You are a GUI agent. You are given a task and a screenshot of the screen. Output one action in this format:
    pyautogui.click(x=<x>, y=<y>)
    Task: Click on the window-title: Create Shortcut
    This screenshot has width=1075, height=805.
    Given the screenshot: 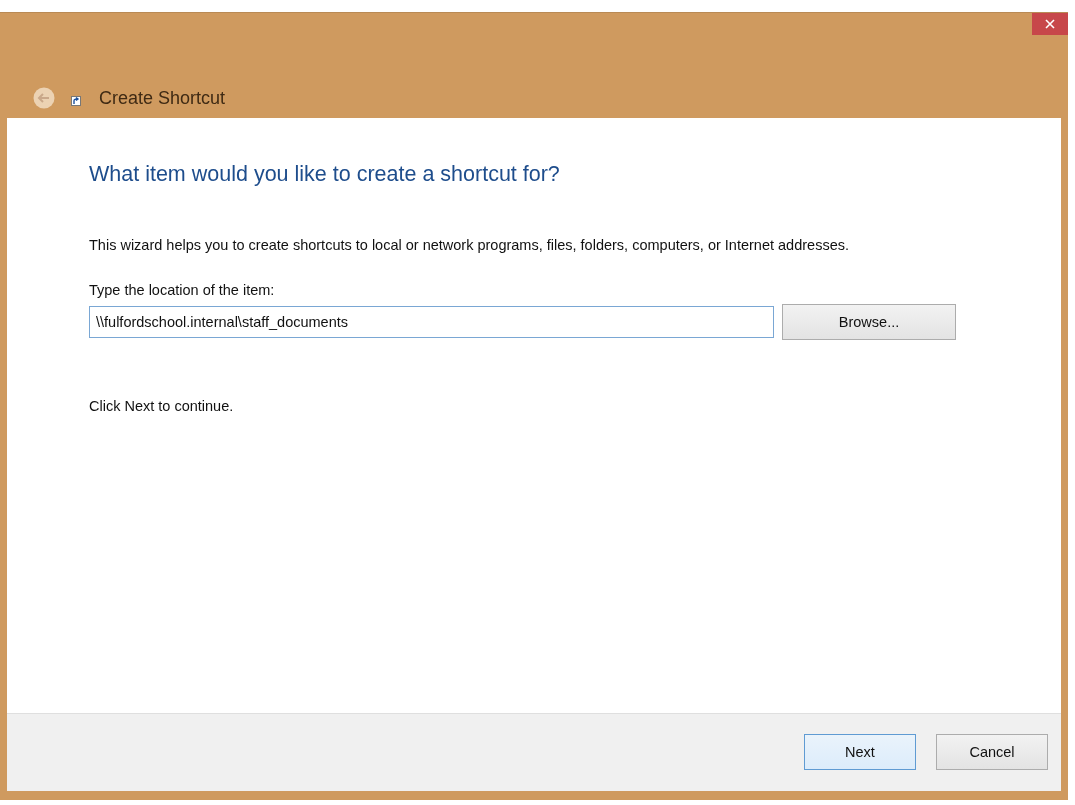 What is the action you would take?
    pyautogui.click(x=162, y=98)
    